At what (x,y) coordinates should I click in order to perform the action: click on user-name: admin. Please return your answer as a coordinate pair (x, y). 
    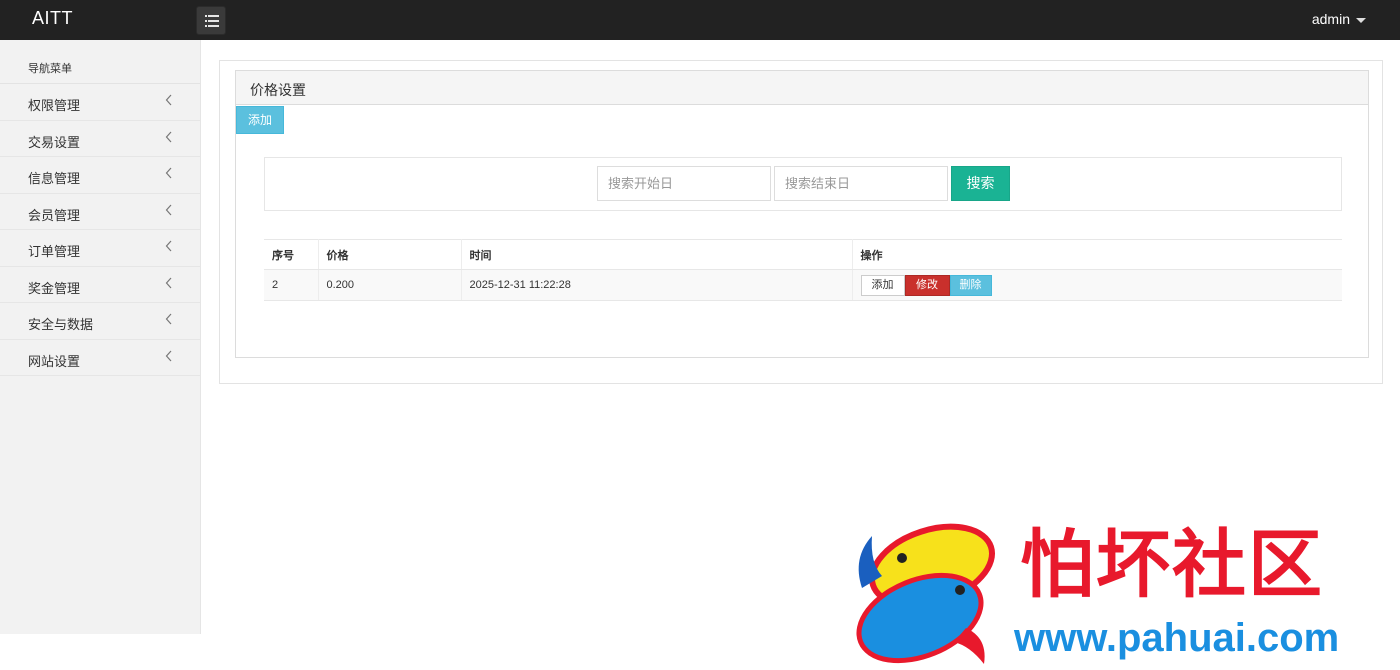
    Looking at the image, I should click on (1330, 19).